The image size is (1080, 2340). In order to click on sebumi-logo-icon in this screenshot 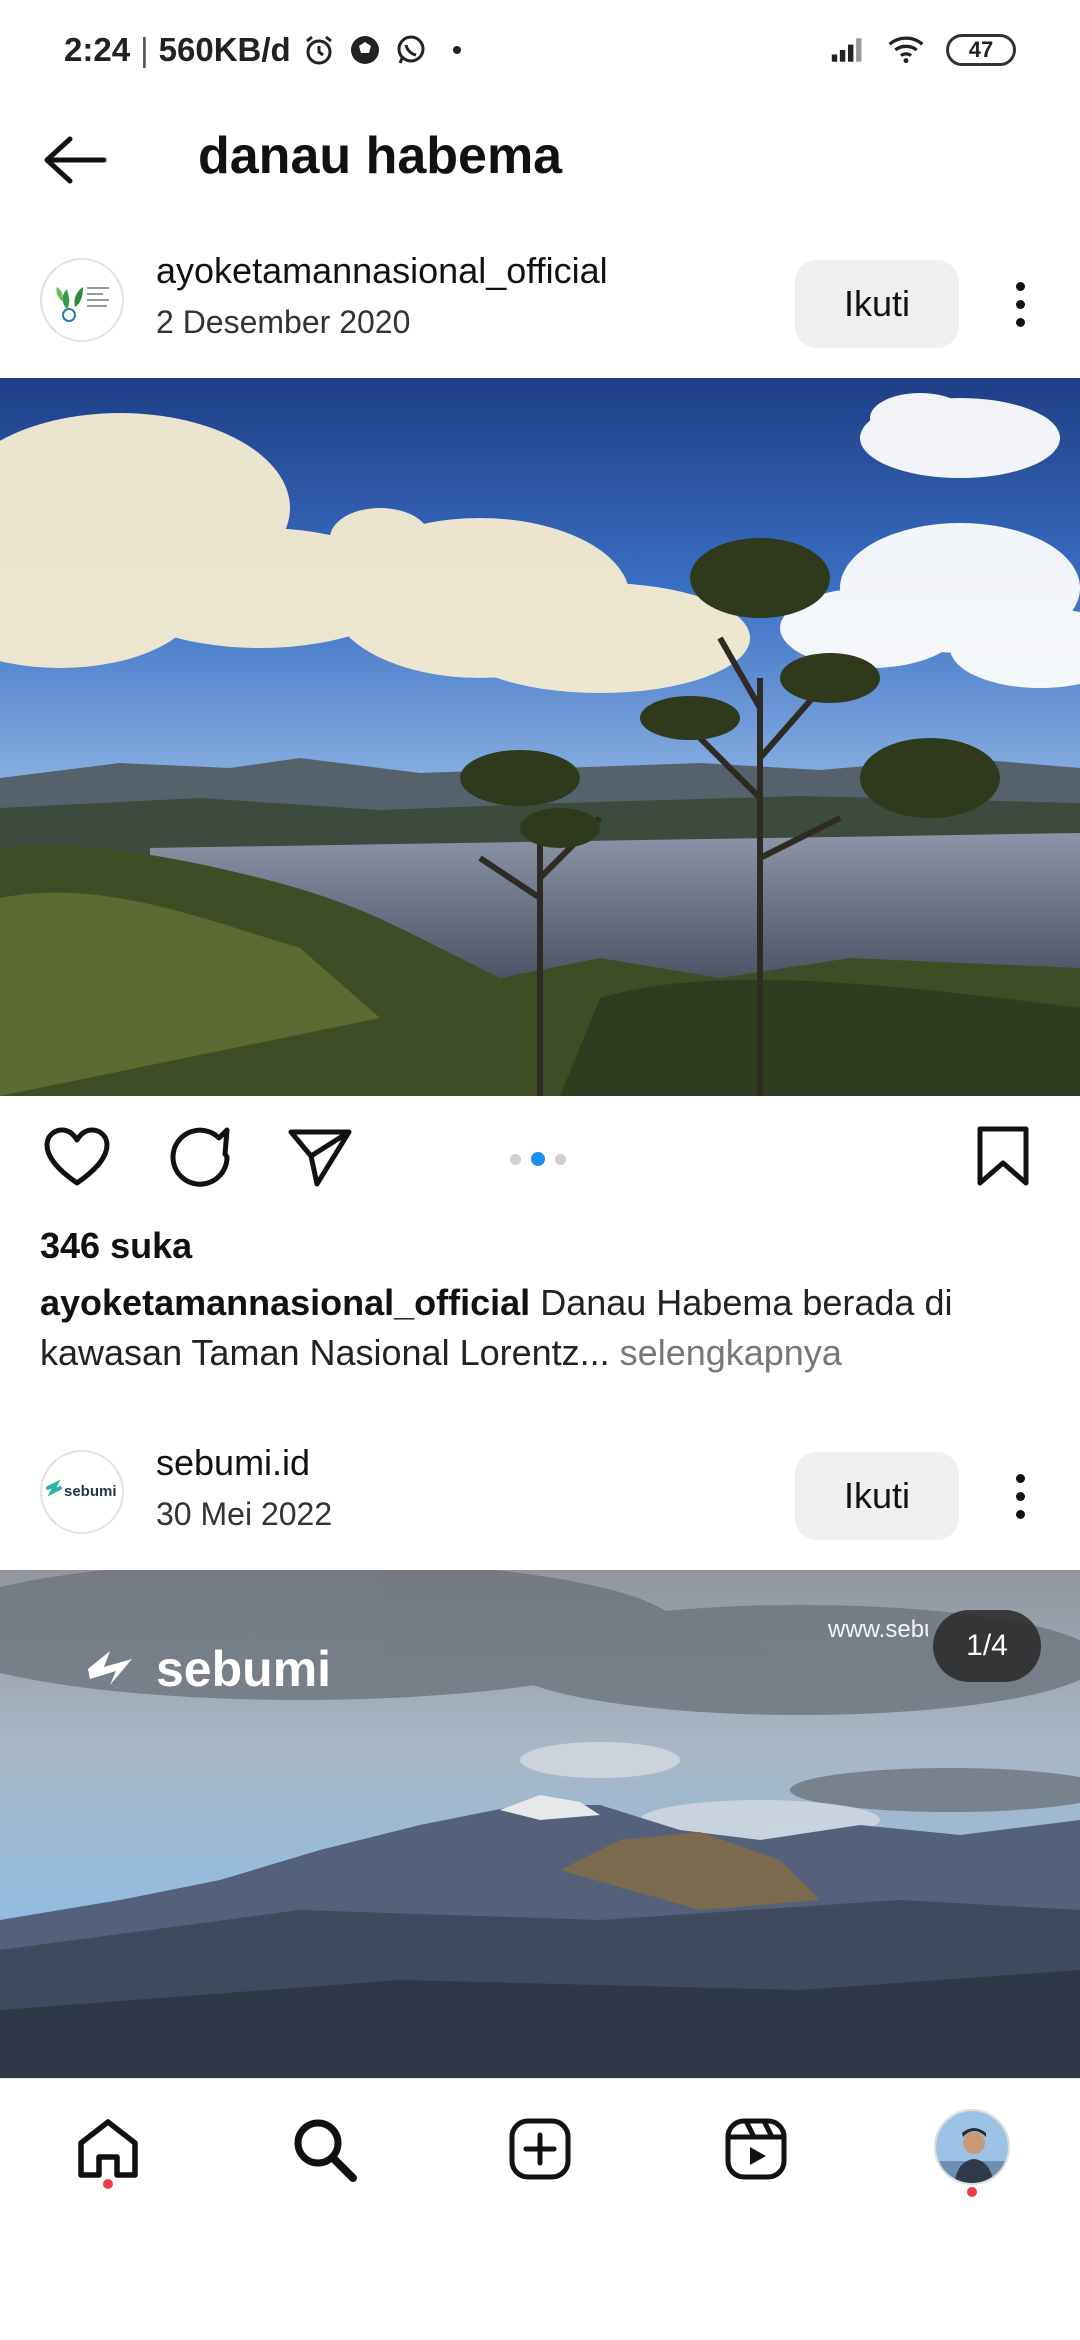, I will do `click(110, 1668)`.